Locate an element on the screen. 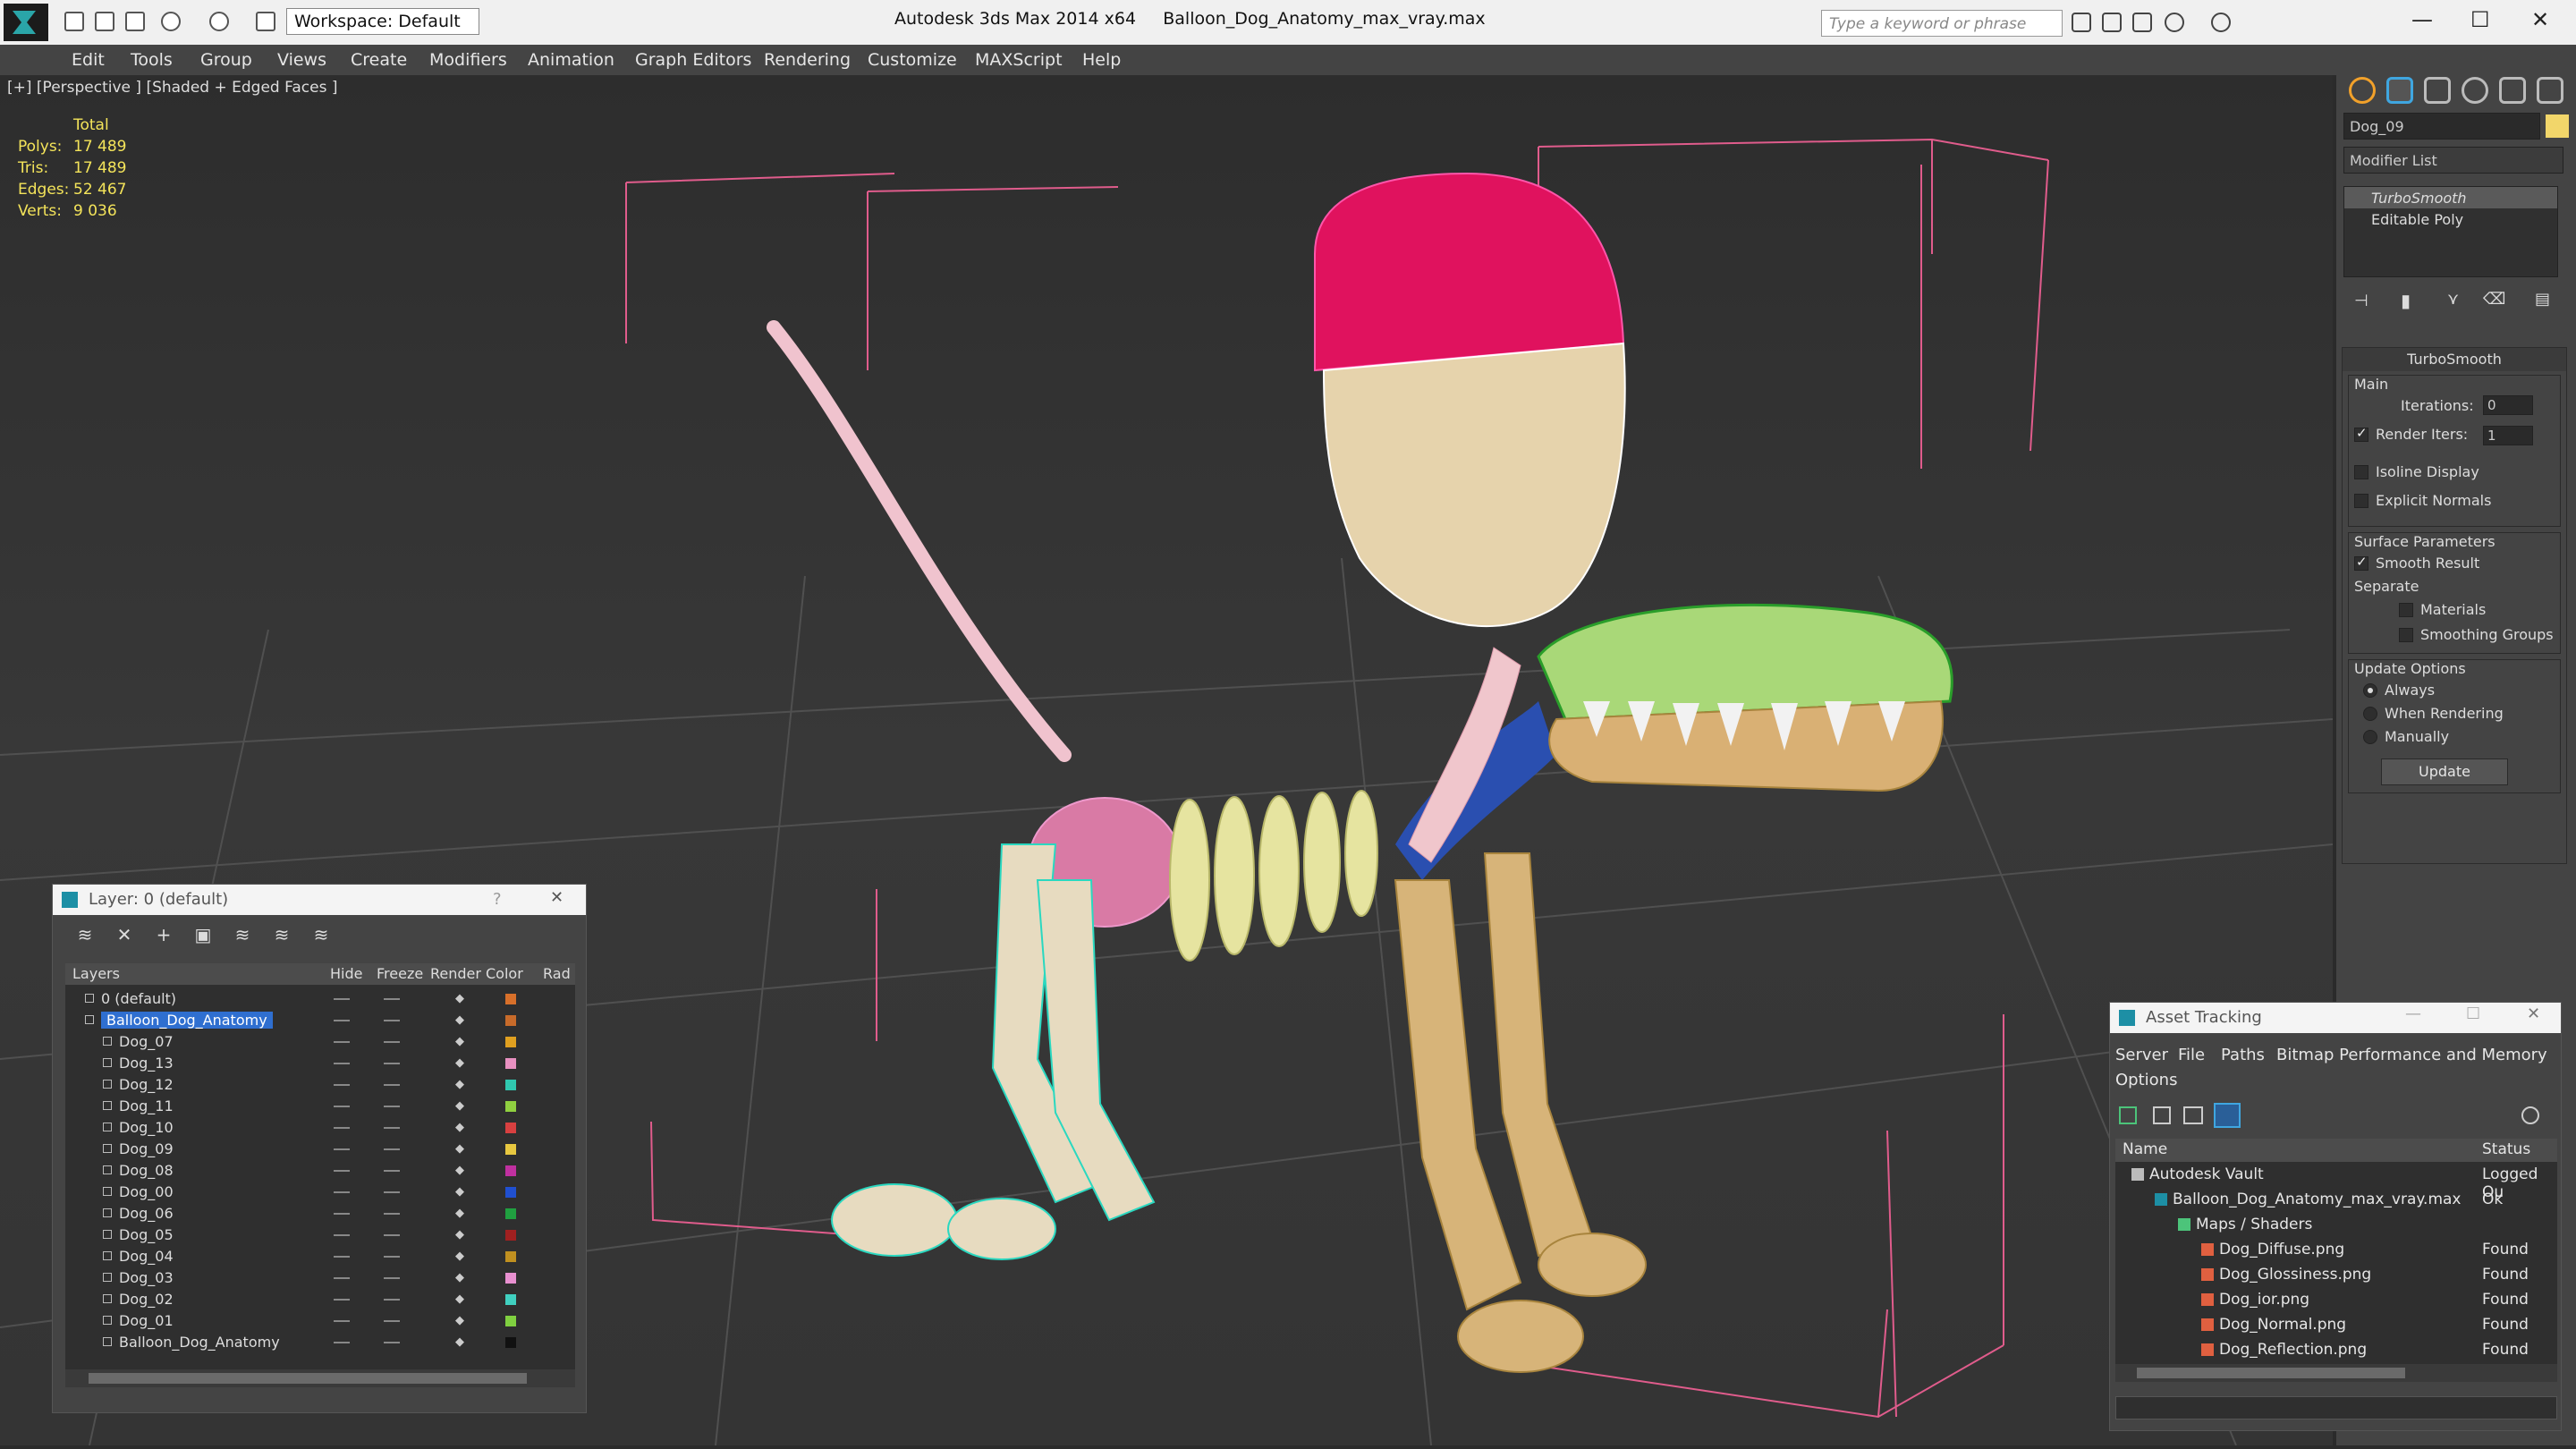 This screenshot has width=2576, height=1449. layer-row: Dog_12 ◆ is located at coordinates (320, 1085).